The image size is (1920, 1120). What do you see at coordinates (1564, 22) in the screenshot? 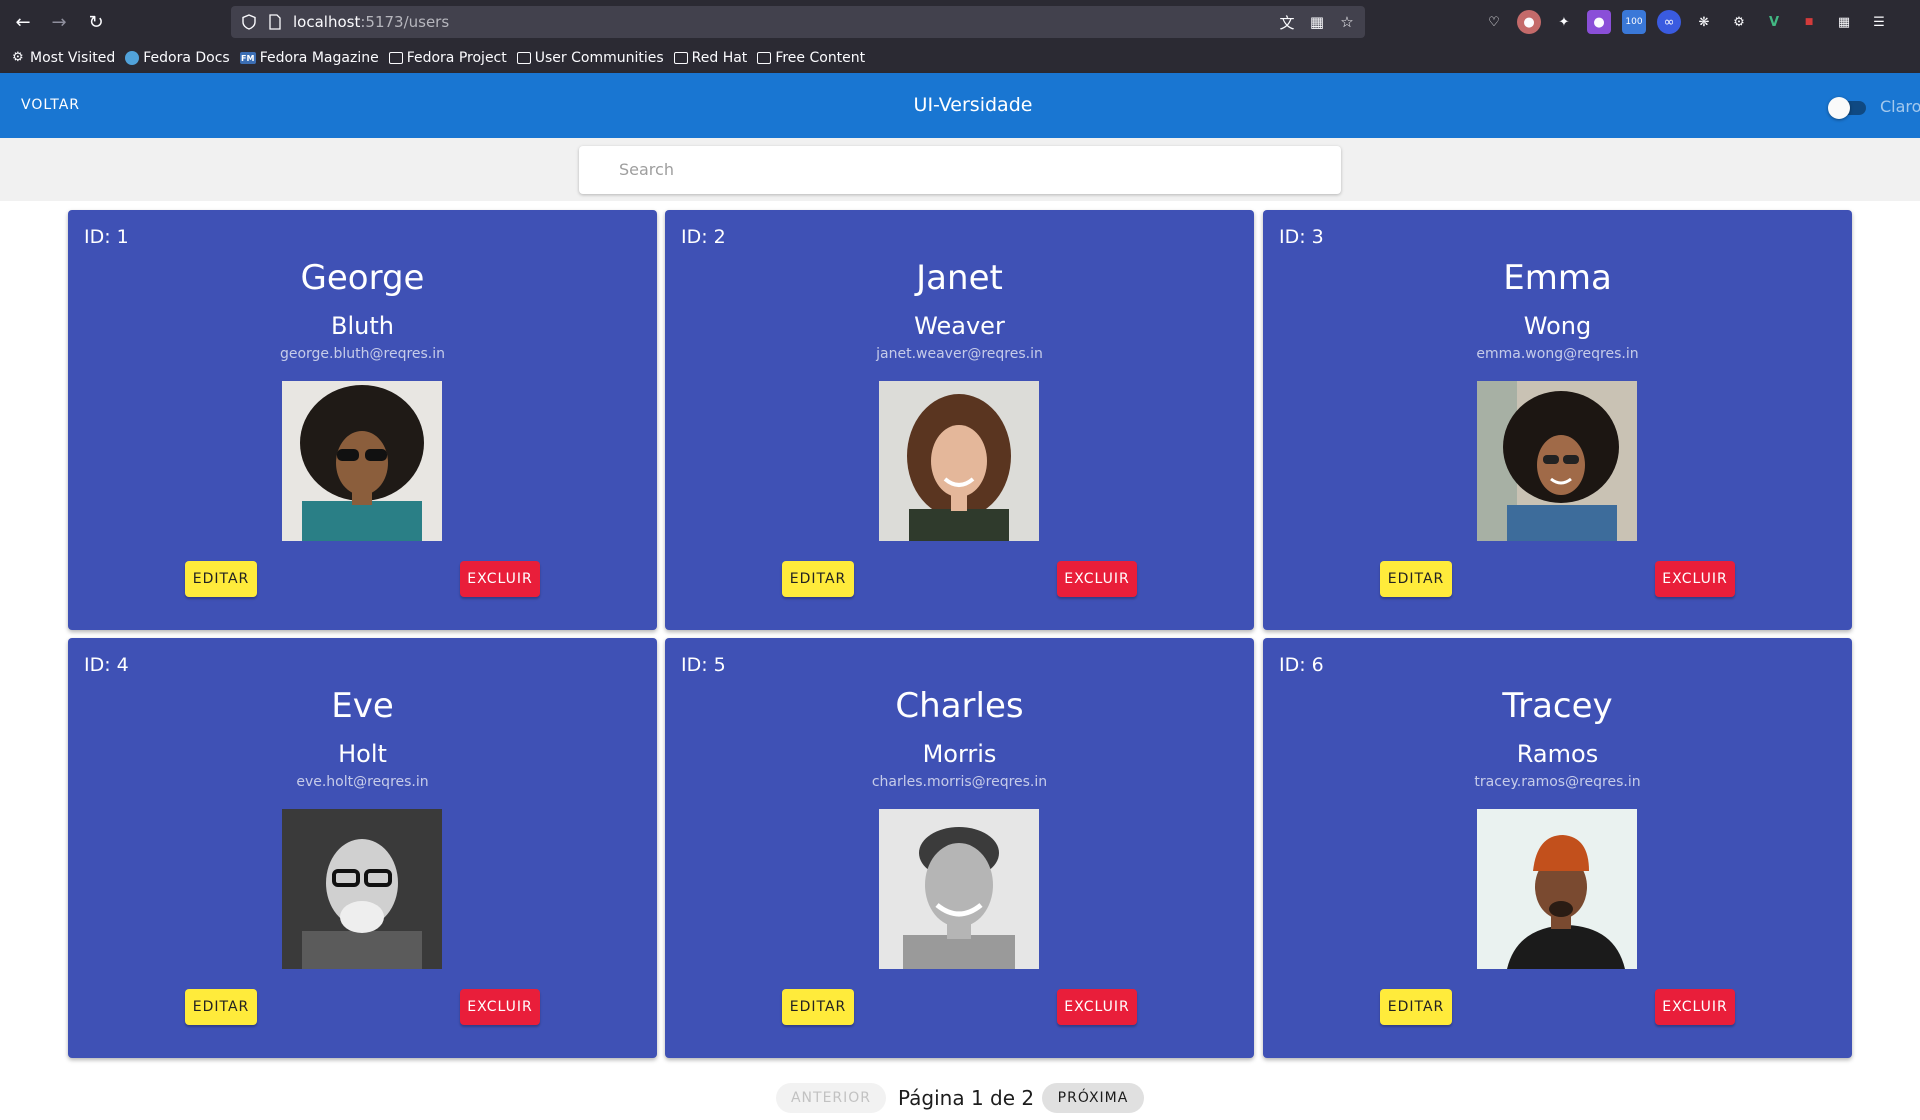
I see `extensions-icon: ✦` at bounding box center [1564, 22].